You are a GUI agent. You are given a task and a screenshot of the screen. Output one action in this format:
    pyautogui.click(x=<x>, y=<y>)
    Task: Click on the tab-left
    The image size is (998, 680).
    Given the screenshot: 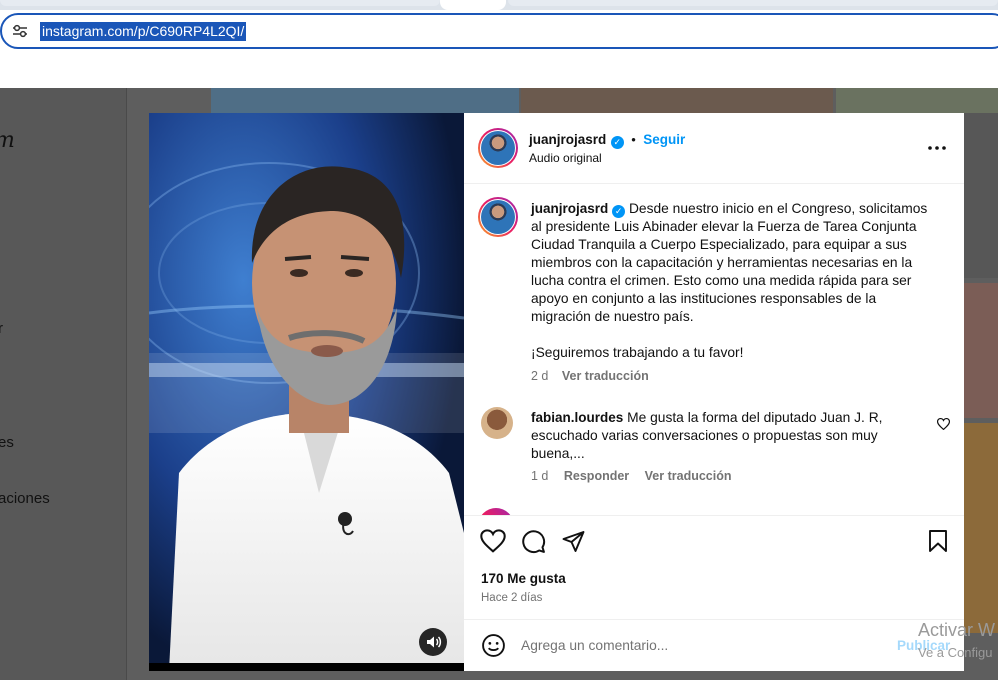 What is the action you would take?
    pyautogui.click(x=220, y=3)
    